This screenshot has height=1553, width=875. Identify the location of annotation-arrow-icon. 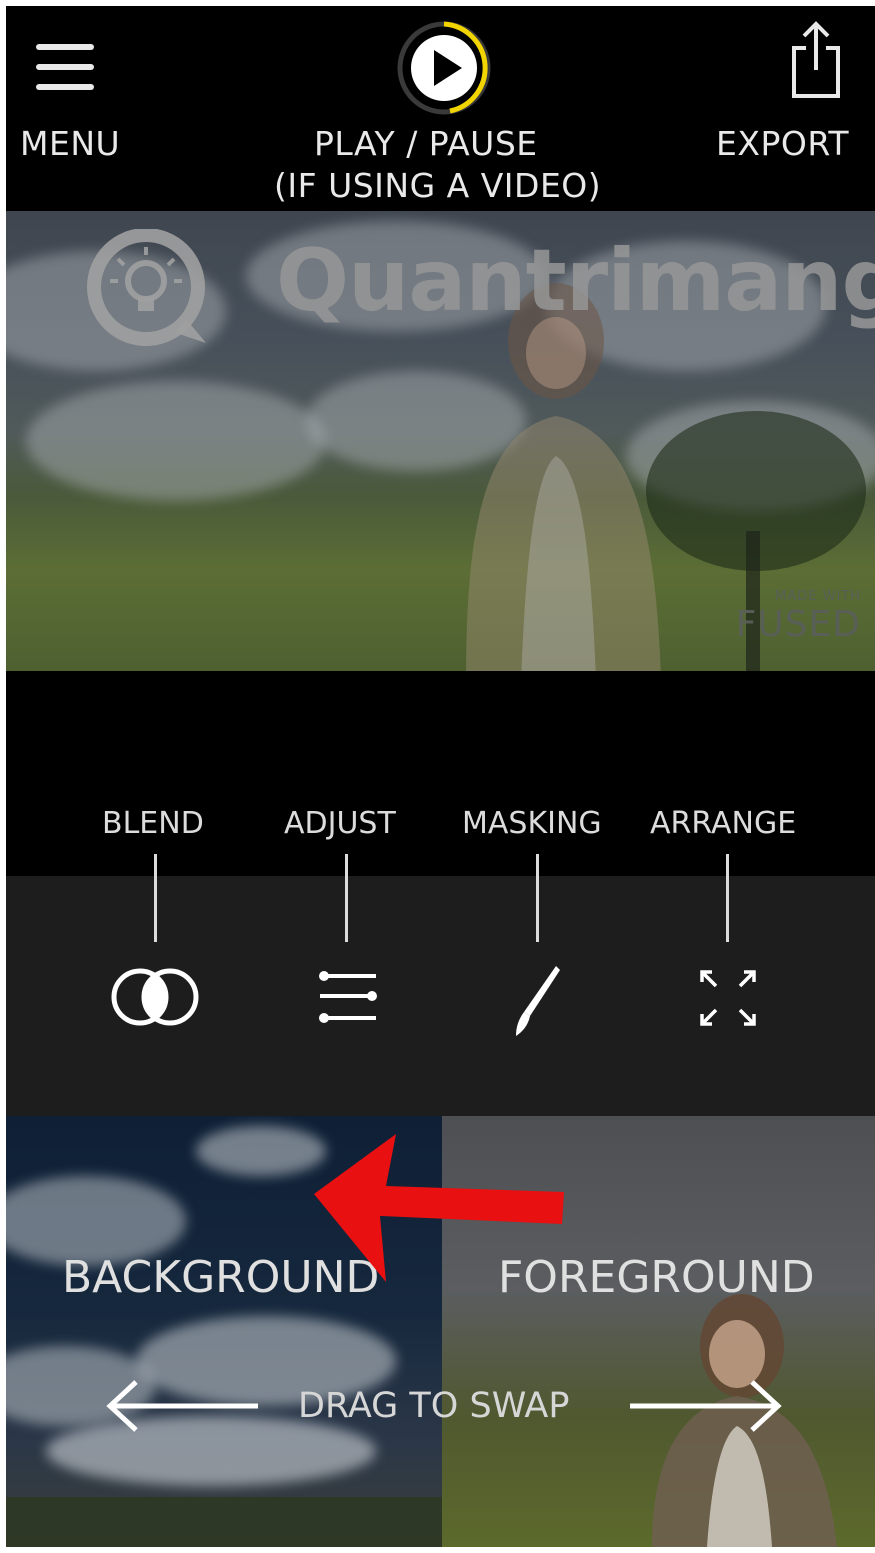
(439, 1208).